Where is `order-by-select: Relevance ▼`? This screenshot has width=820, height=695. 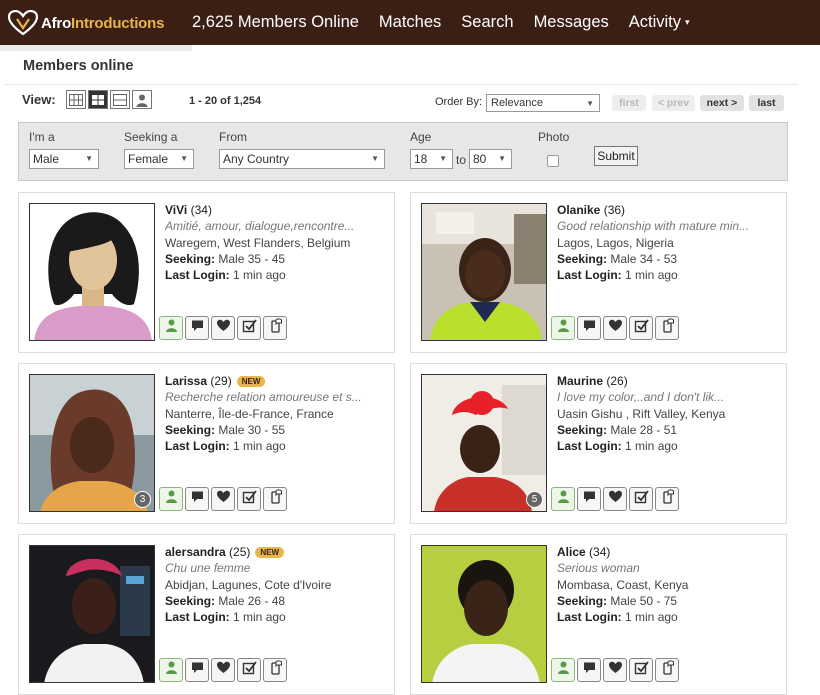 order-by-select: Relevance ▼ is located at coordinates (543, 103).